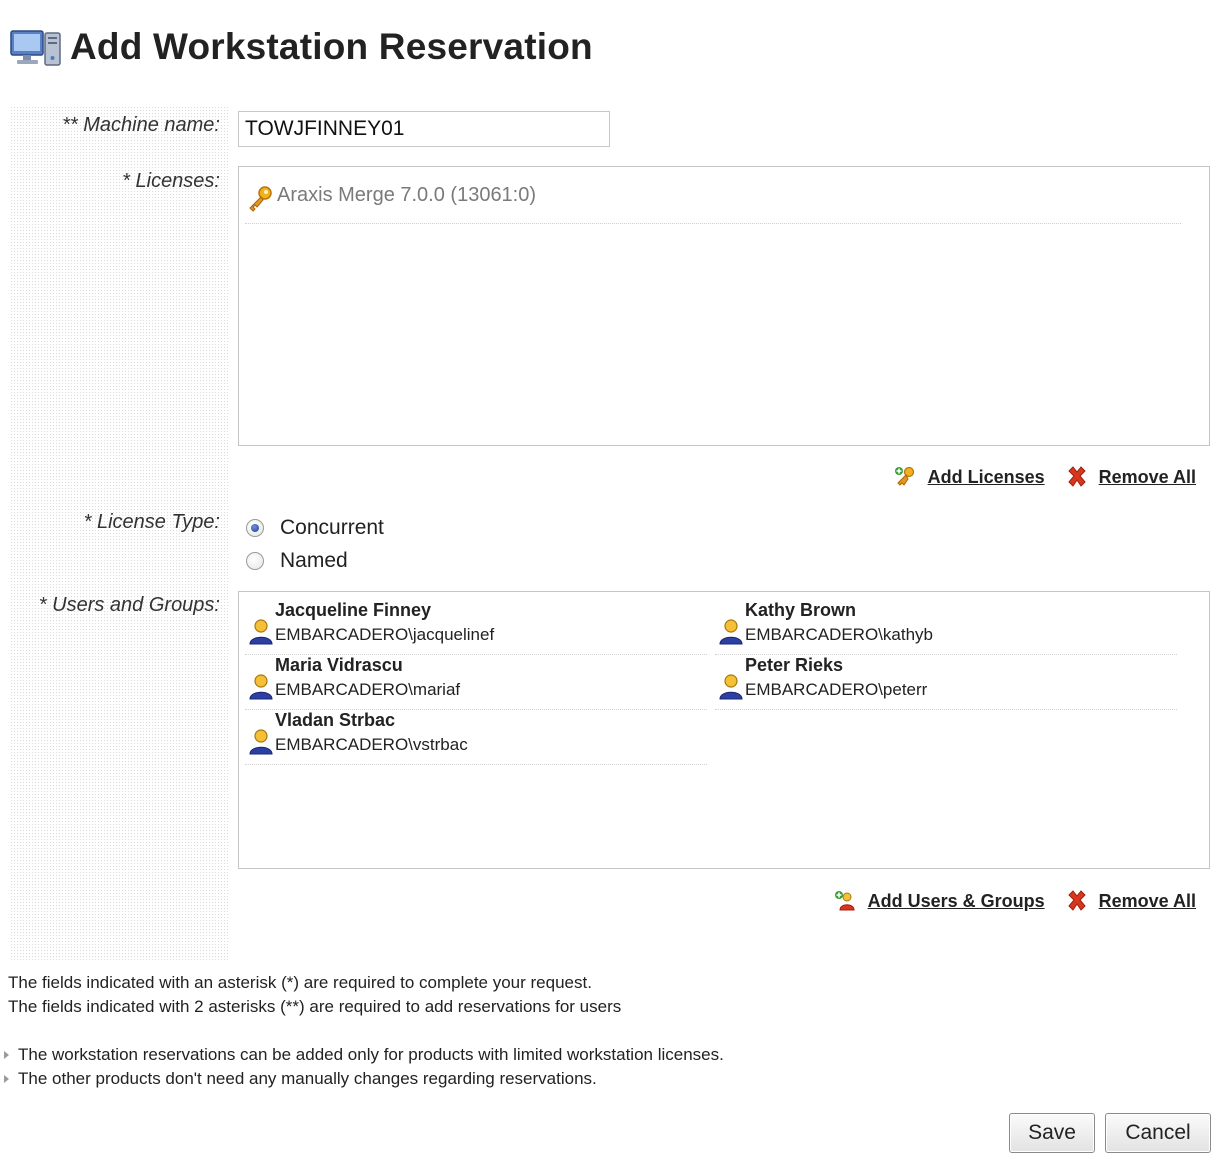  I want to click on workstation-icon, so click(35, 48).